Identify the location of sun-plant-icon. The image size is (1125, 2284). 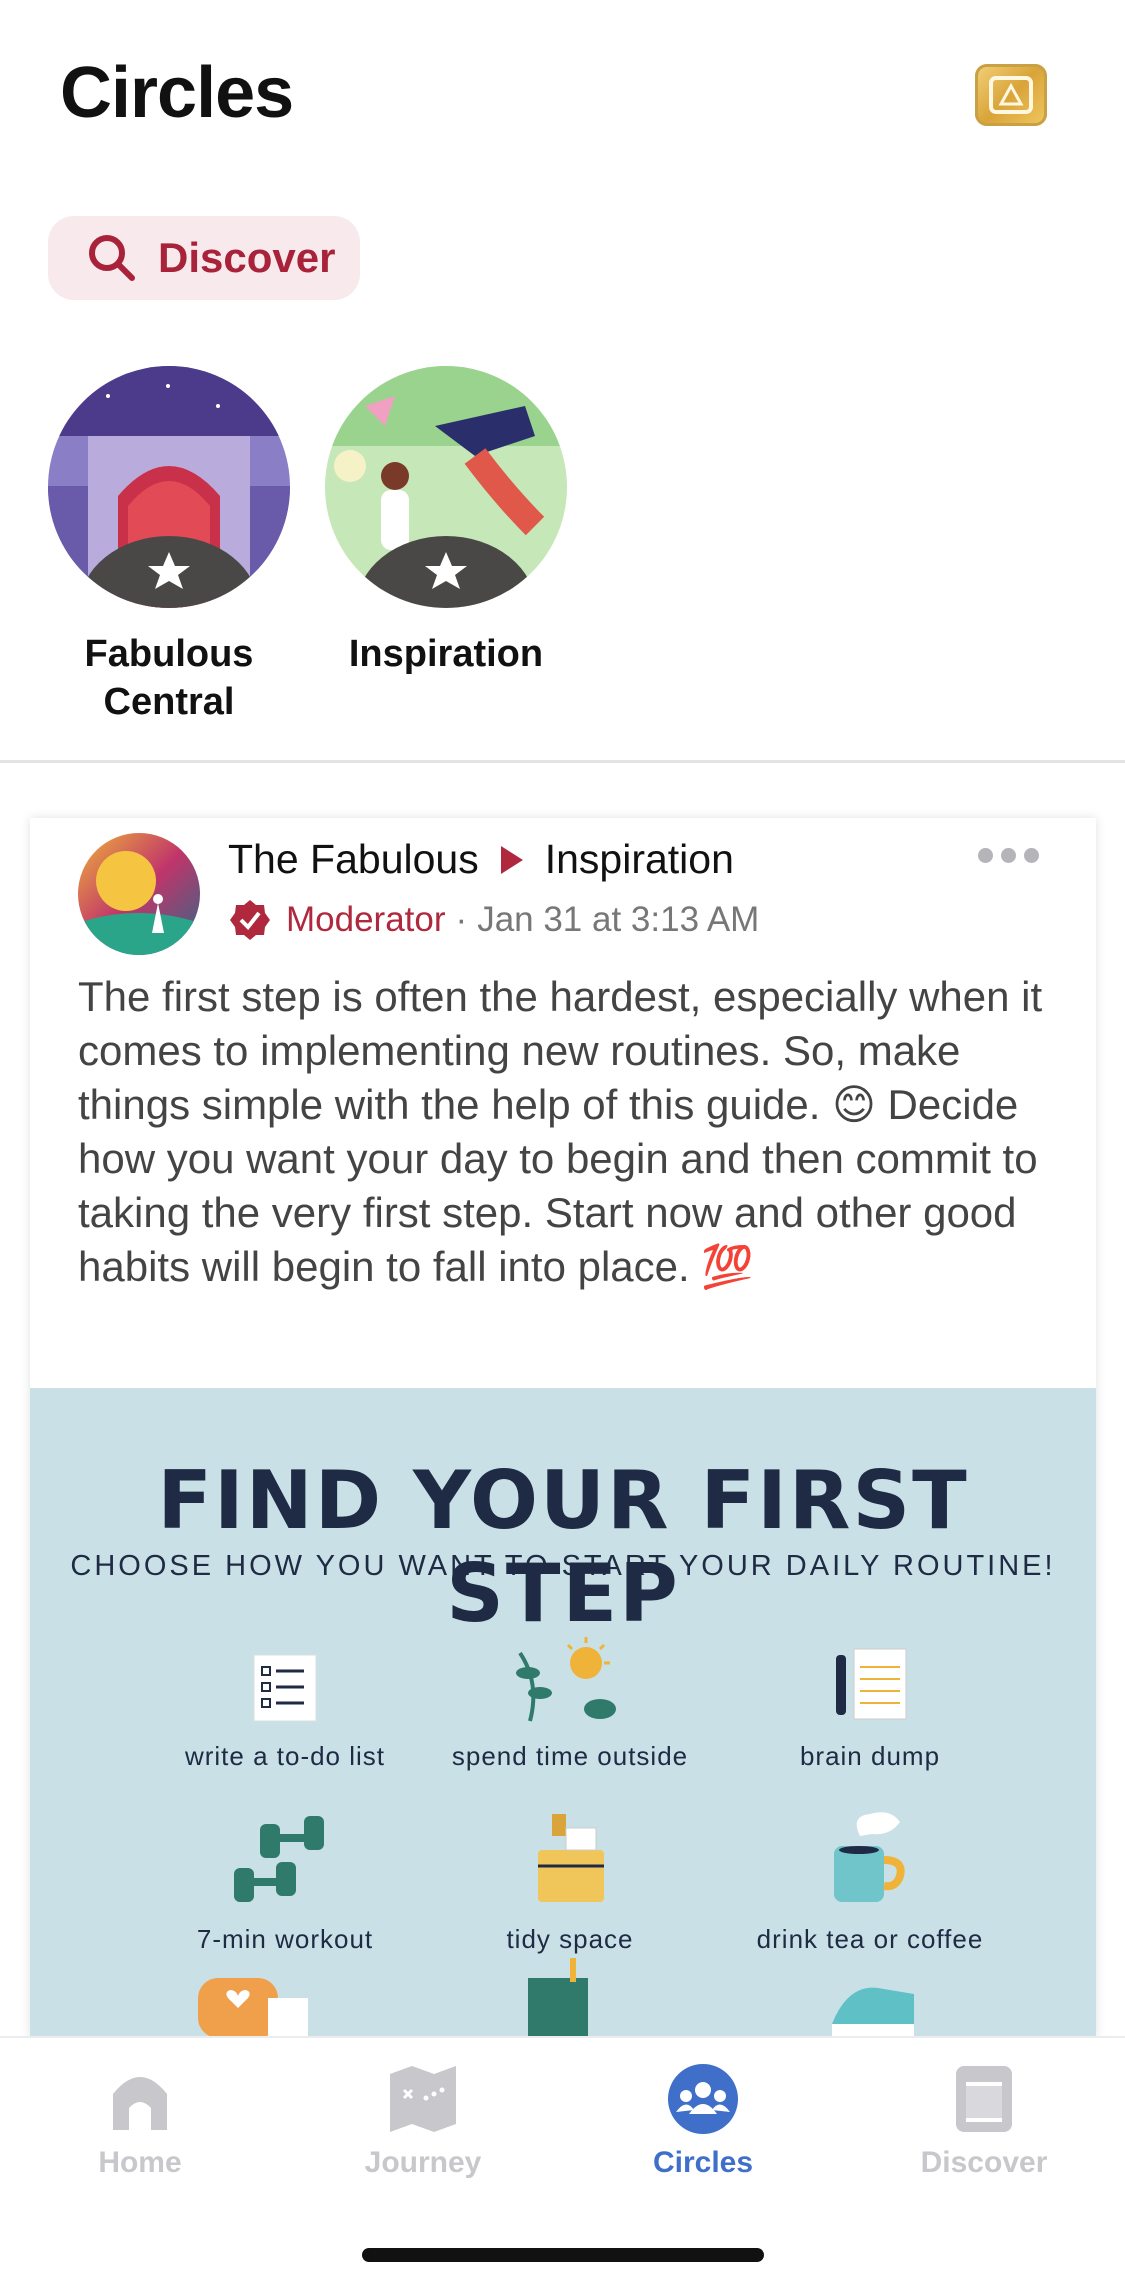
(570, 1673).